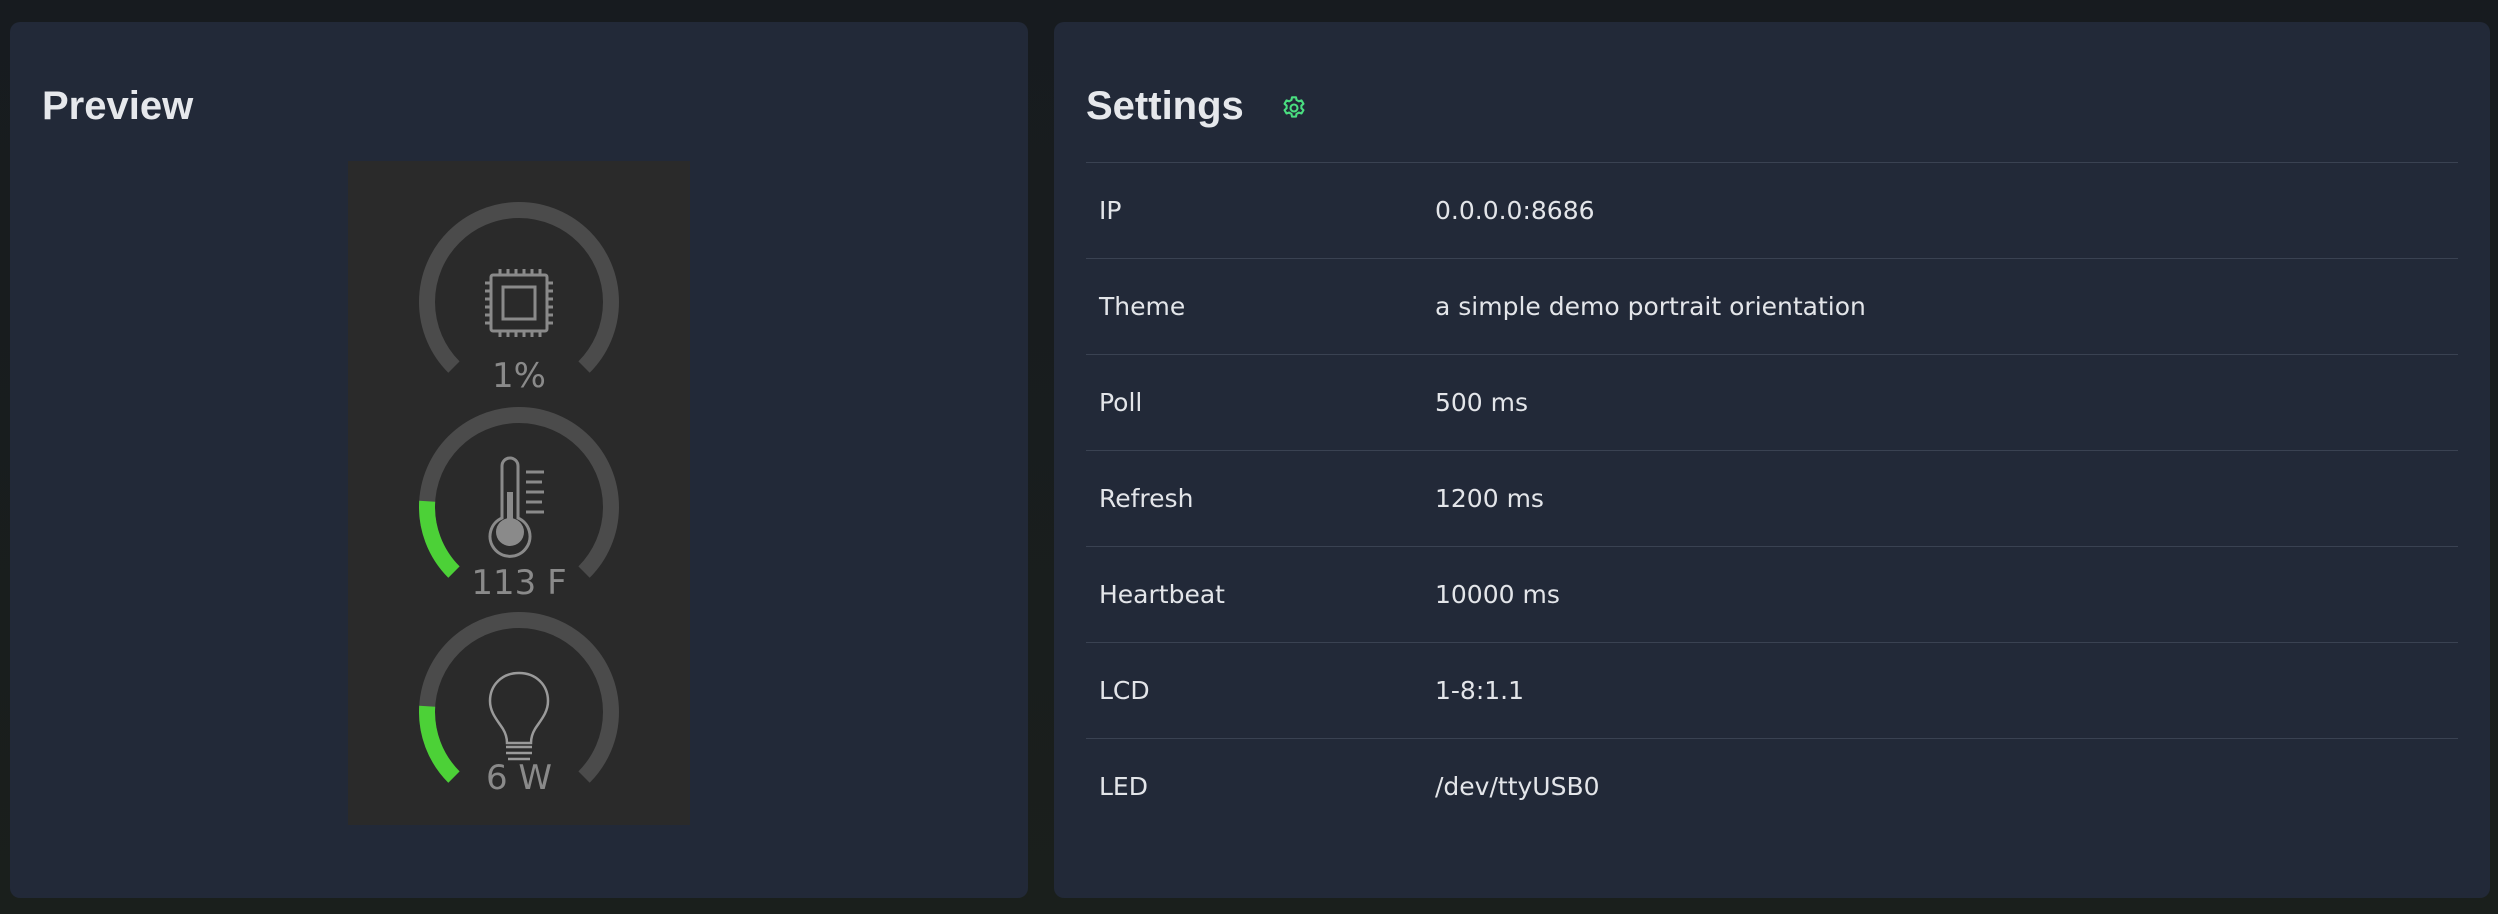 This screenshot has height=914, width=2498. Describe the element at coordinates (519, 716) in the screenshot. I see `lightbulb-icon` at that location.